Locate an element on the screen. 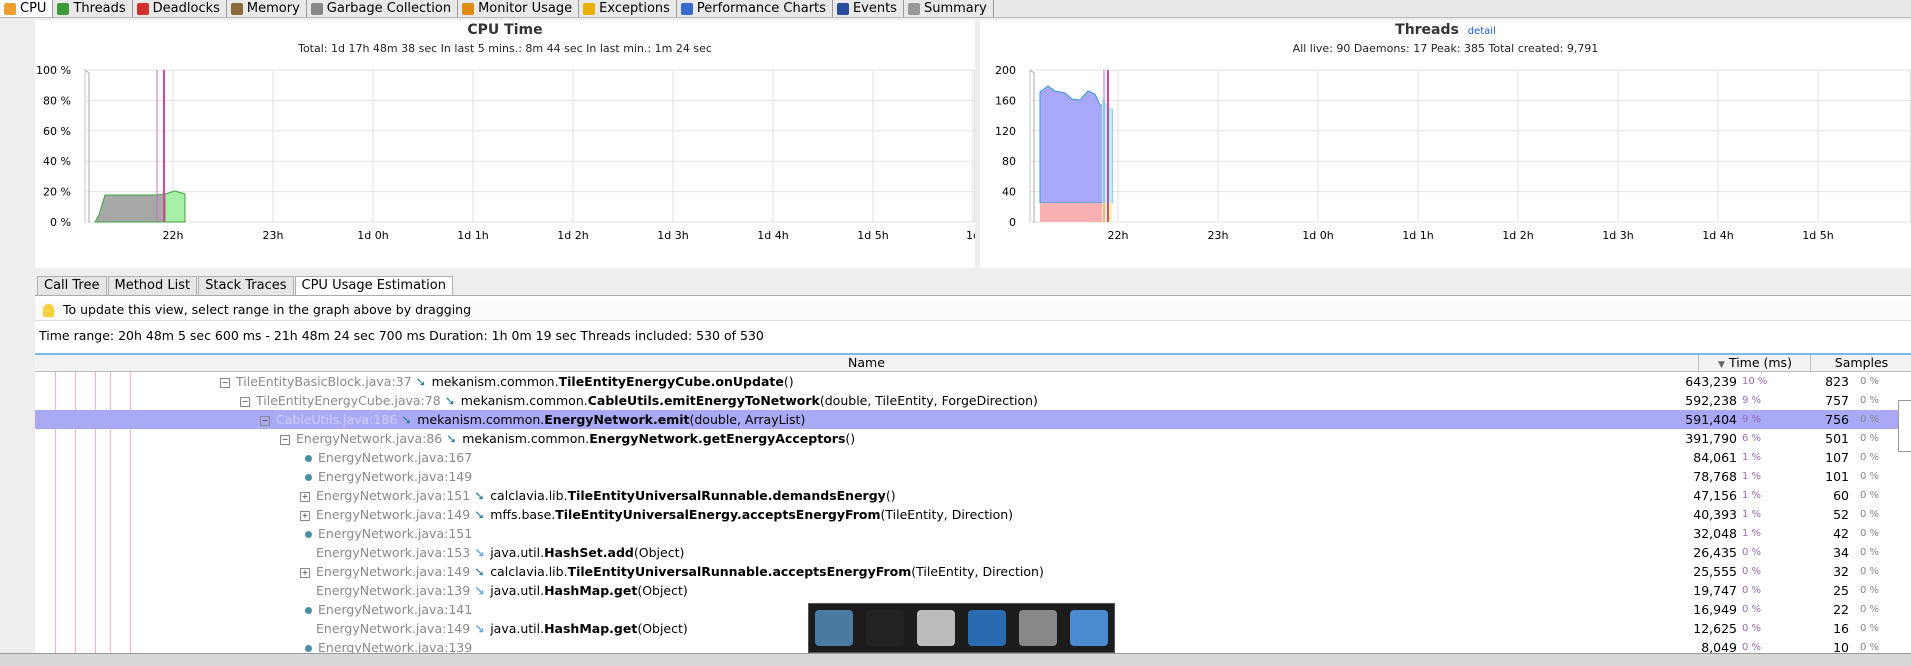 This screenshot has height=666, width=1911. tab-label: CPU is located at coordinates (33, 8).